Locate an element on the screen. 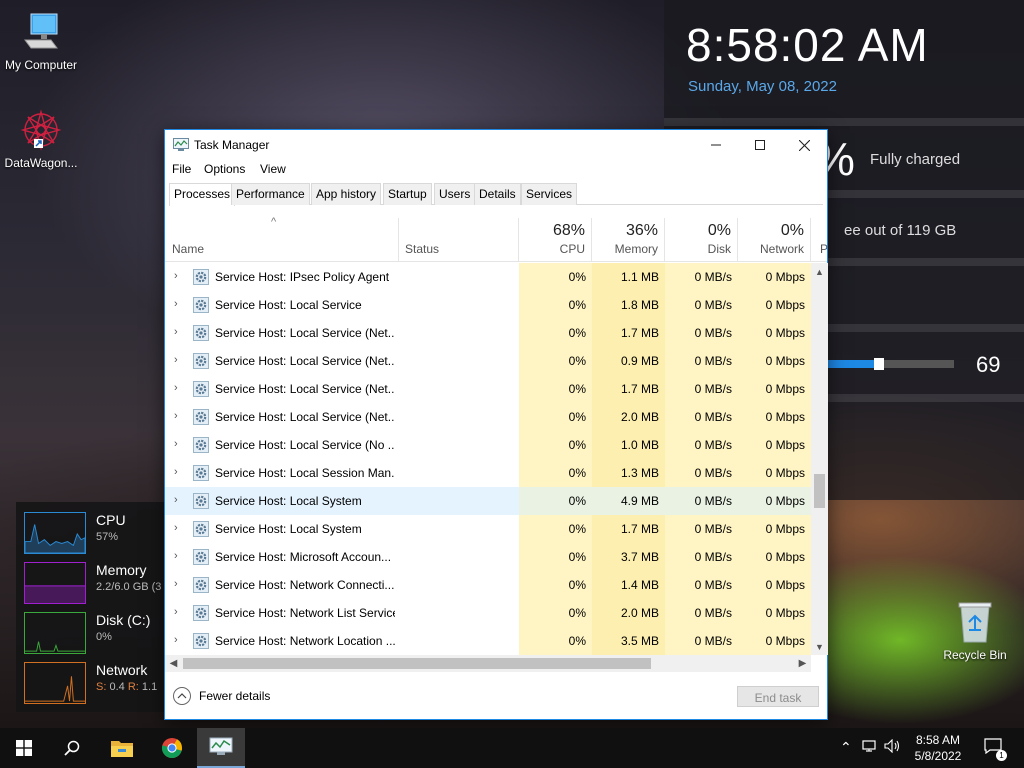 This screenshot has height=768, width=1024. perf-disk: Disk (C:) 0% is located at coordinates (99, 635).